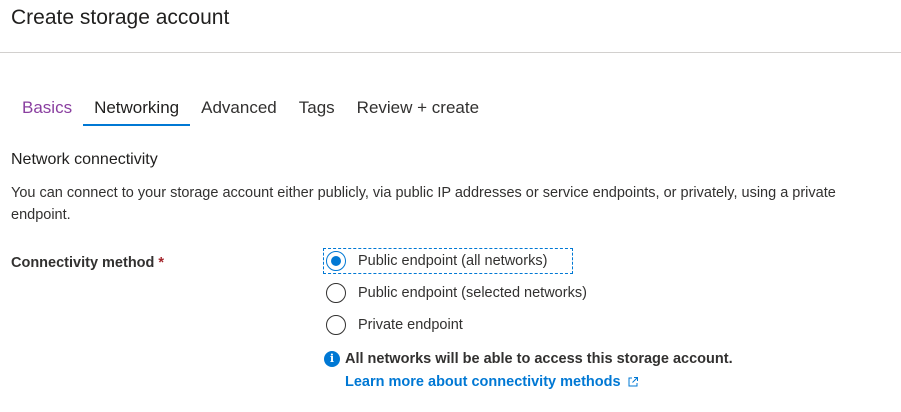 The height and width of the screenshot is (412, 901). What do you see at coordinates (47, 111) in the screenshot?
I see `tab-basics: Basics` at bounding box center [47, 111].